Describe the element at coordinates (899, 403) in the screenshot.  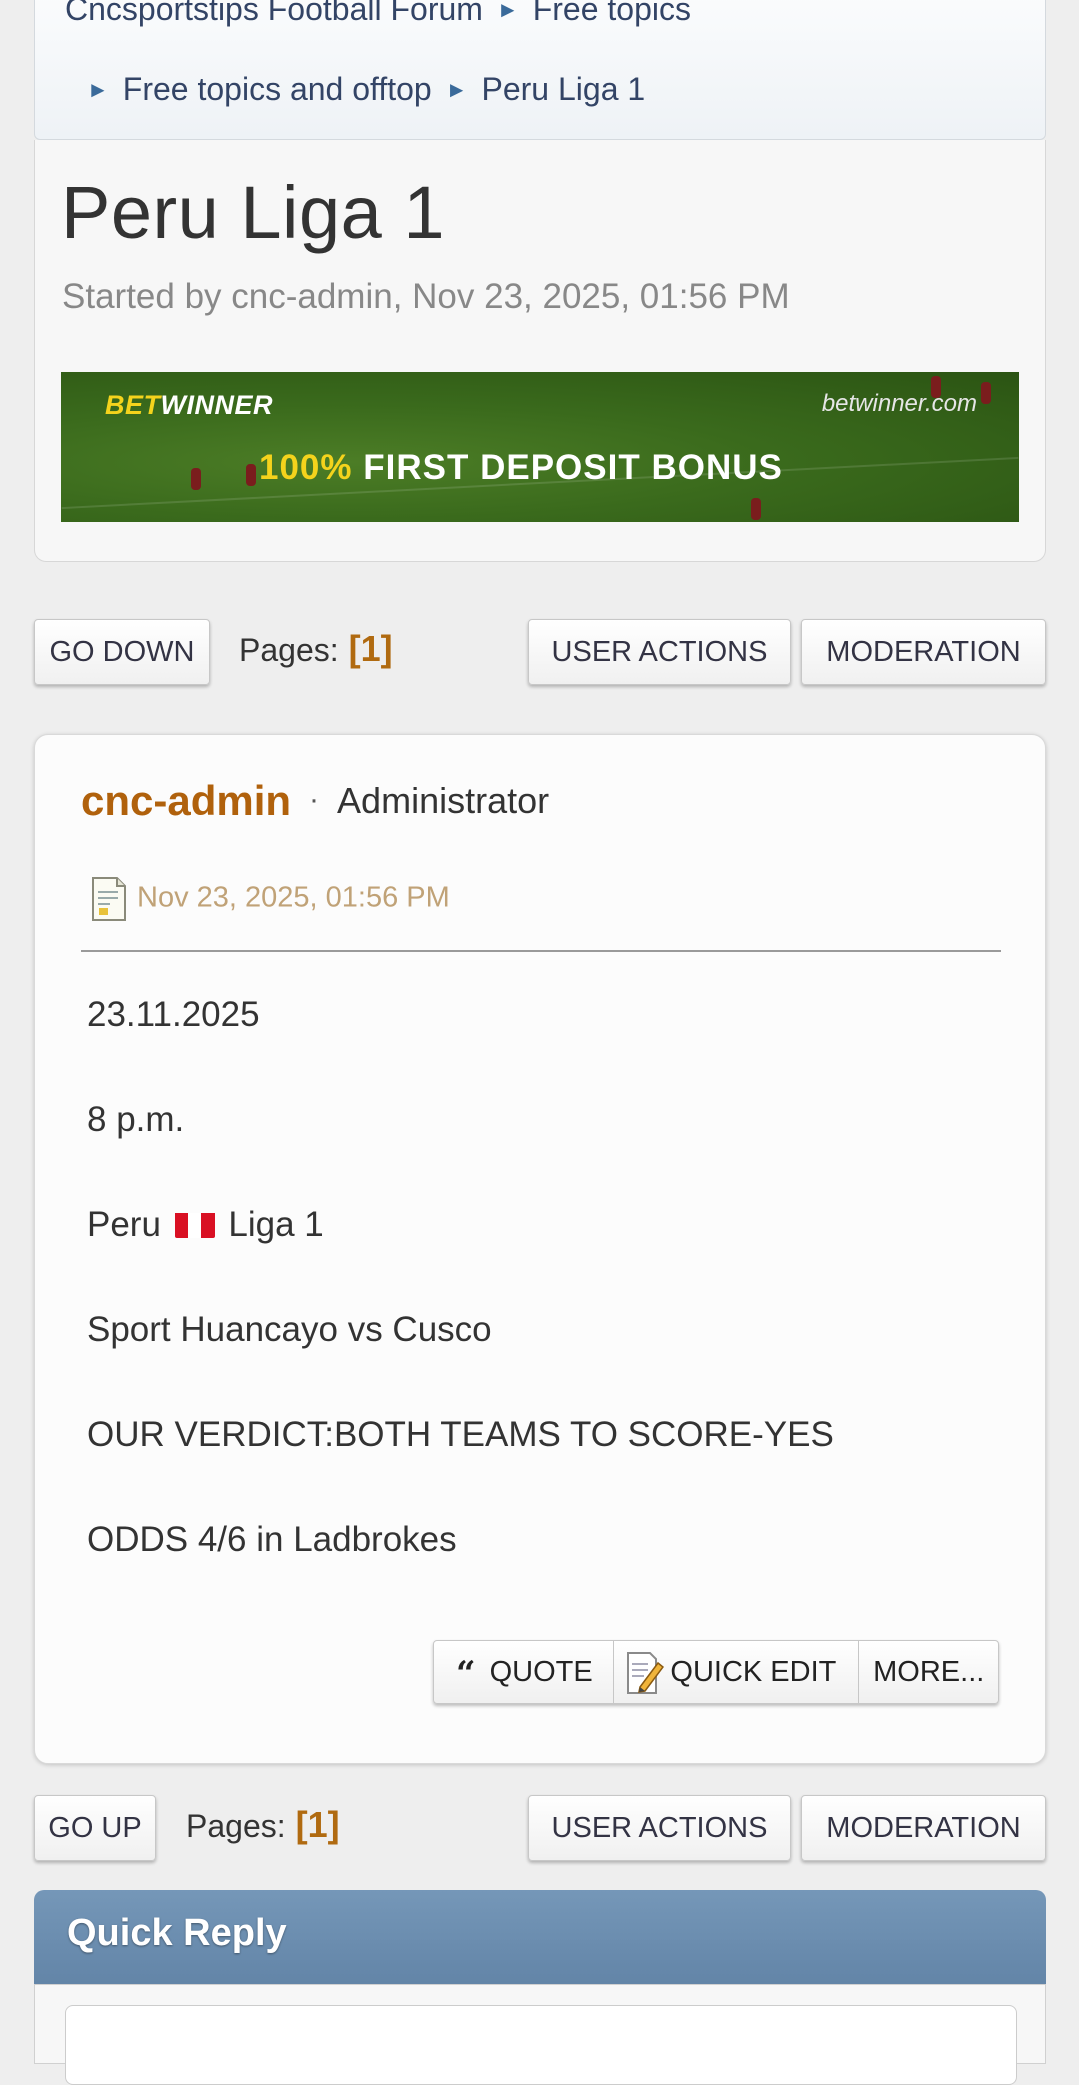
I see `banner-site: betwinner.com` at that location.